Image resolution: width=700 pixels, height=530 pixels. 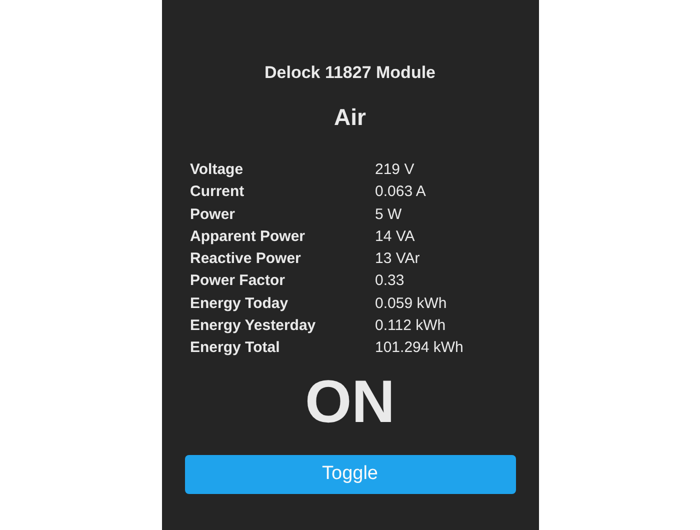 I want to click on reading-value: 0.063 A, so click(x=400, y=192).